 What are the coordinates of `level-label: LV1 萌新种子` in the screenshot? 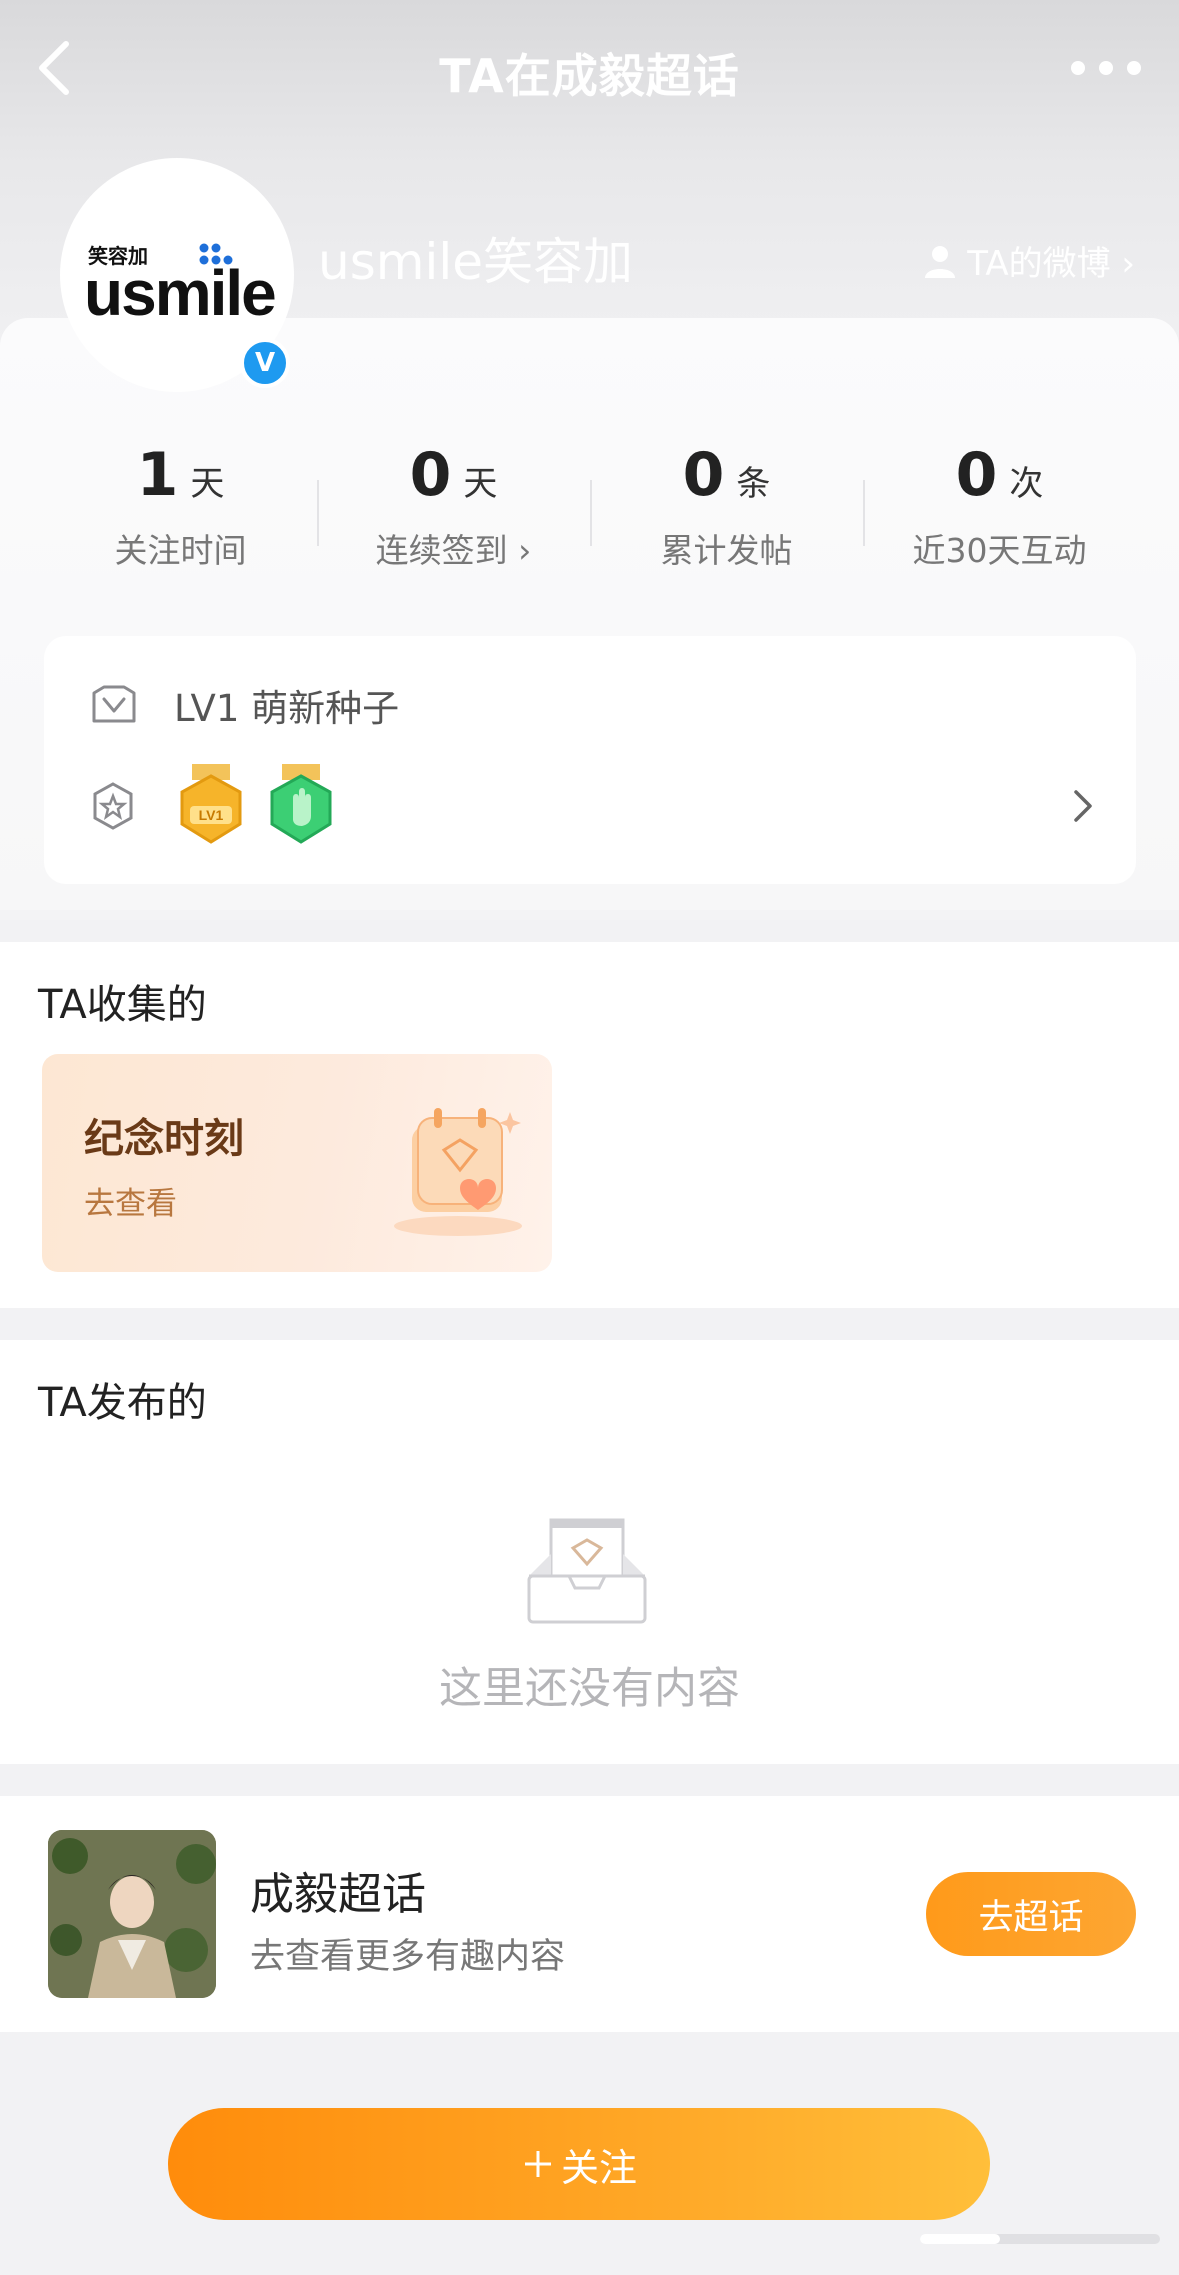 It's located at (287, 708).